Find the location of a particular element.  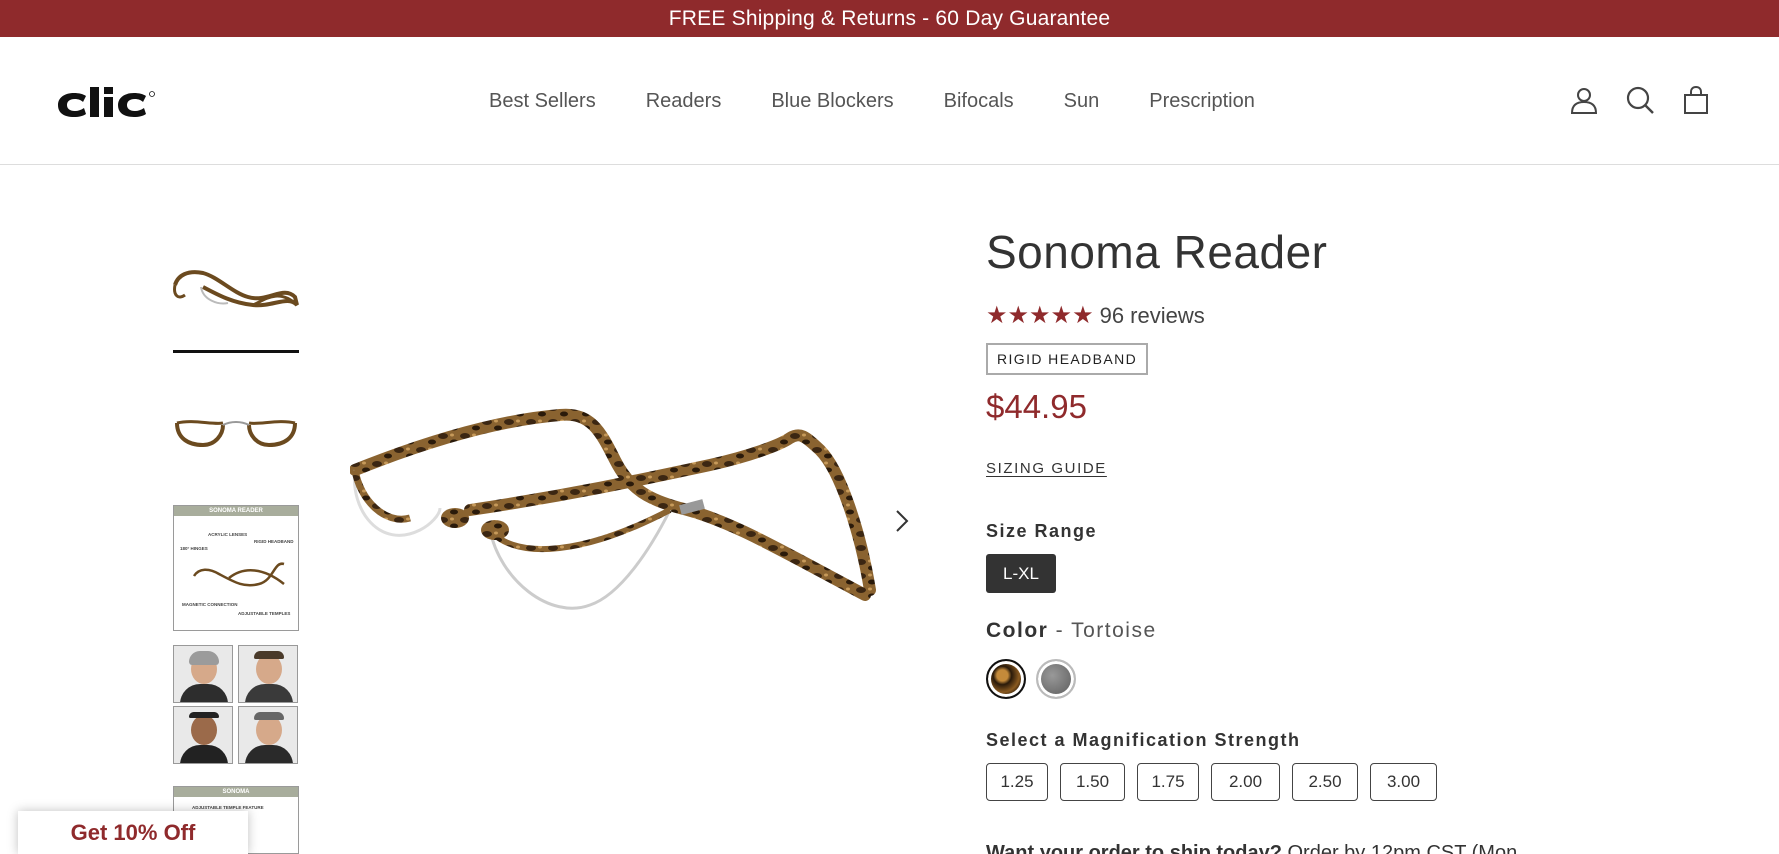

nav-readers: Readers is located at coordinates (684, 101).